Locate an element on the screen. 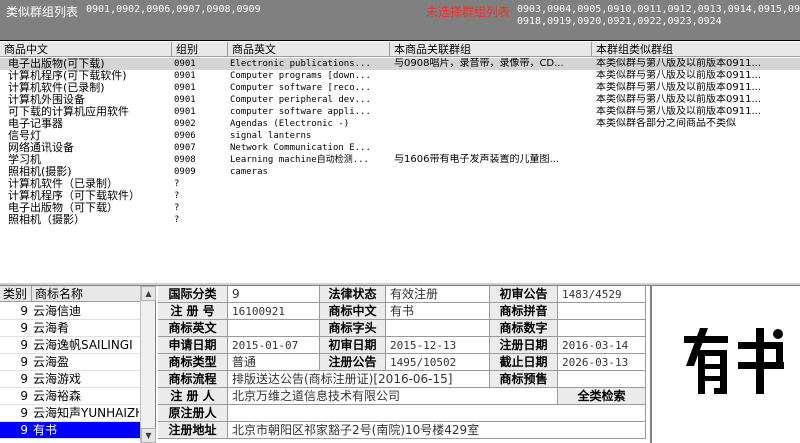  goods-group: 0909 is located at coordinates (185, 172).